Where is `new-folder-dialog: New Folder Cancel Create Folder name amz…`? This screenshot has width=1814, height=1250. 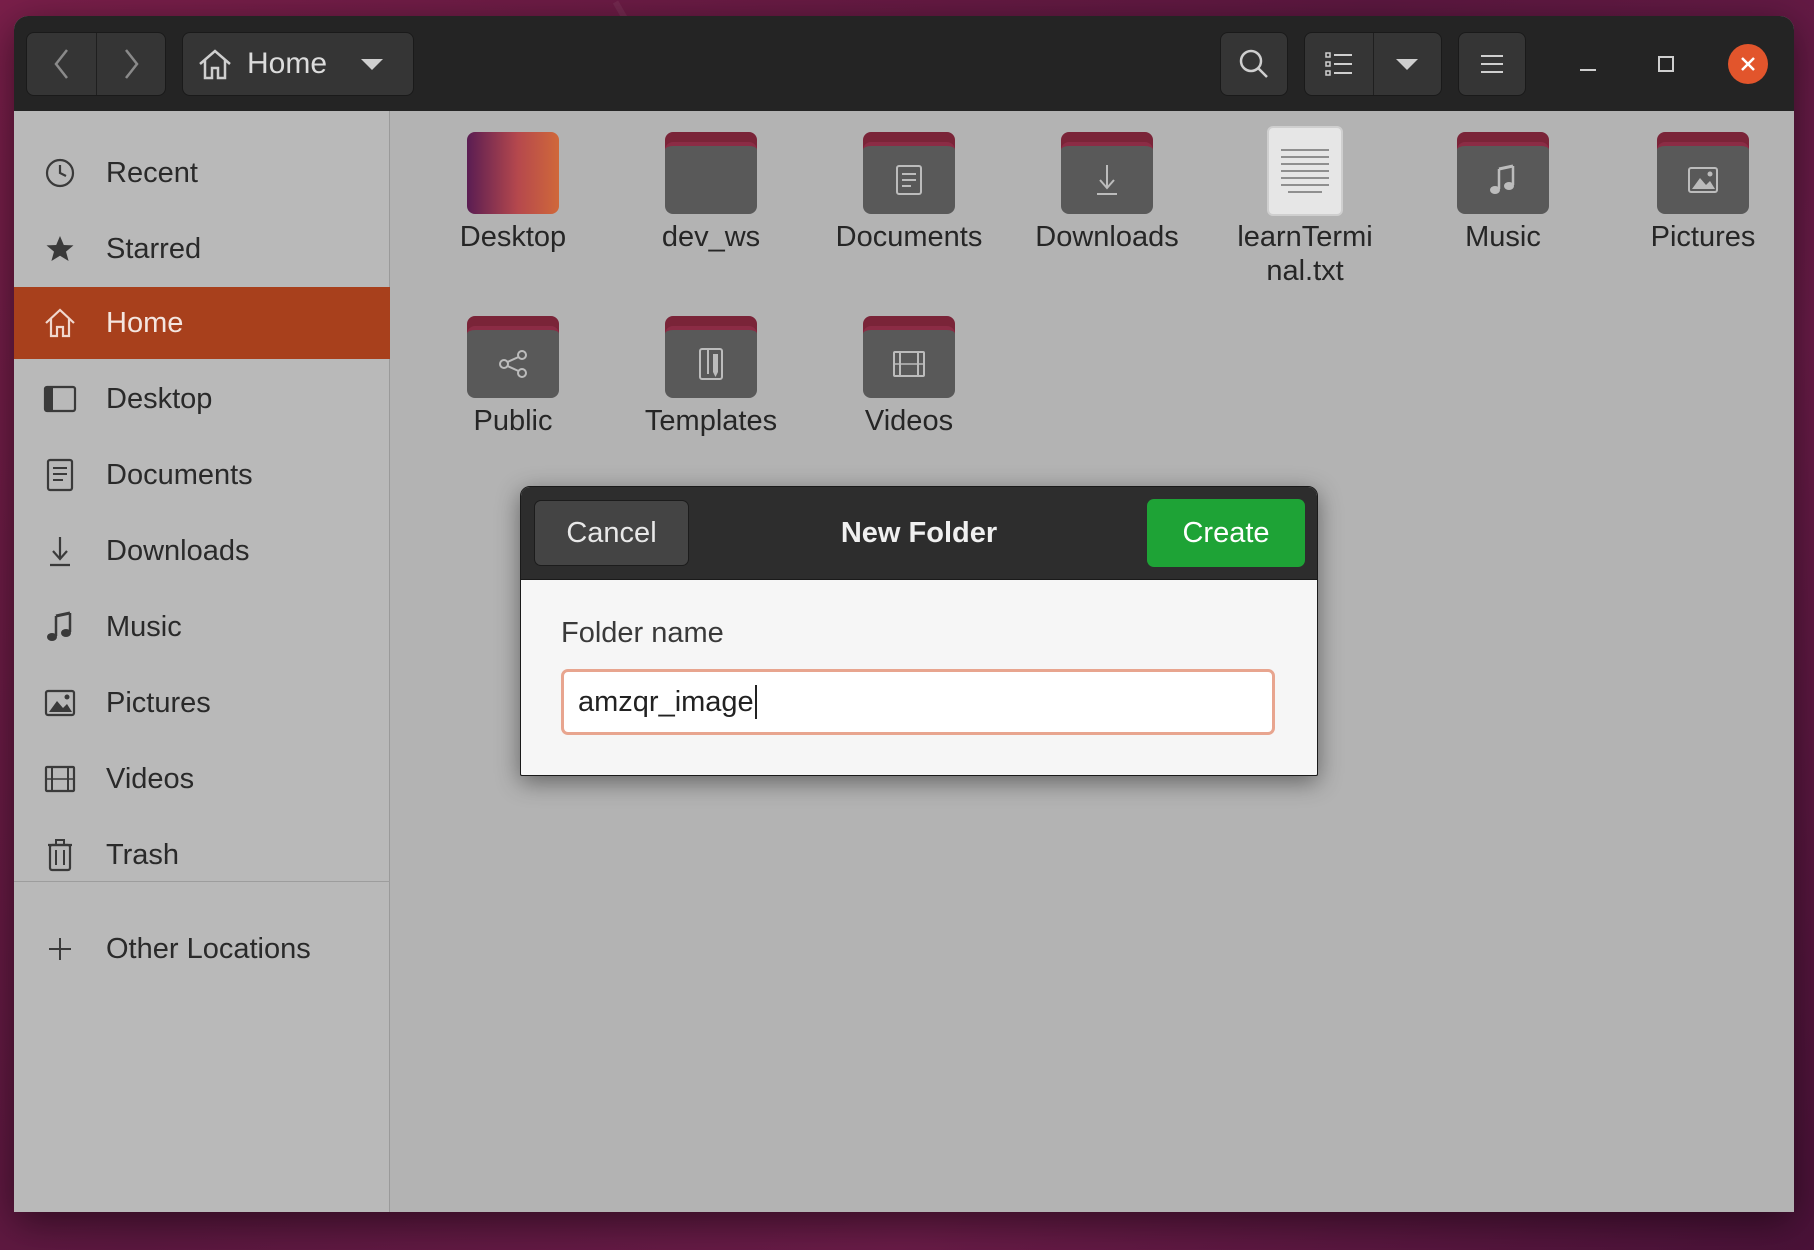
new-folder-dialog: New Folder Cancel Create Folder name amz… is located at coordinates (919, 631).